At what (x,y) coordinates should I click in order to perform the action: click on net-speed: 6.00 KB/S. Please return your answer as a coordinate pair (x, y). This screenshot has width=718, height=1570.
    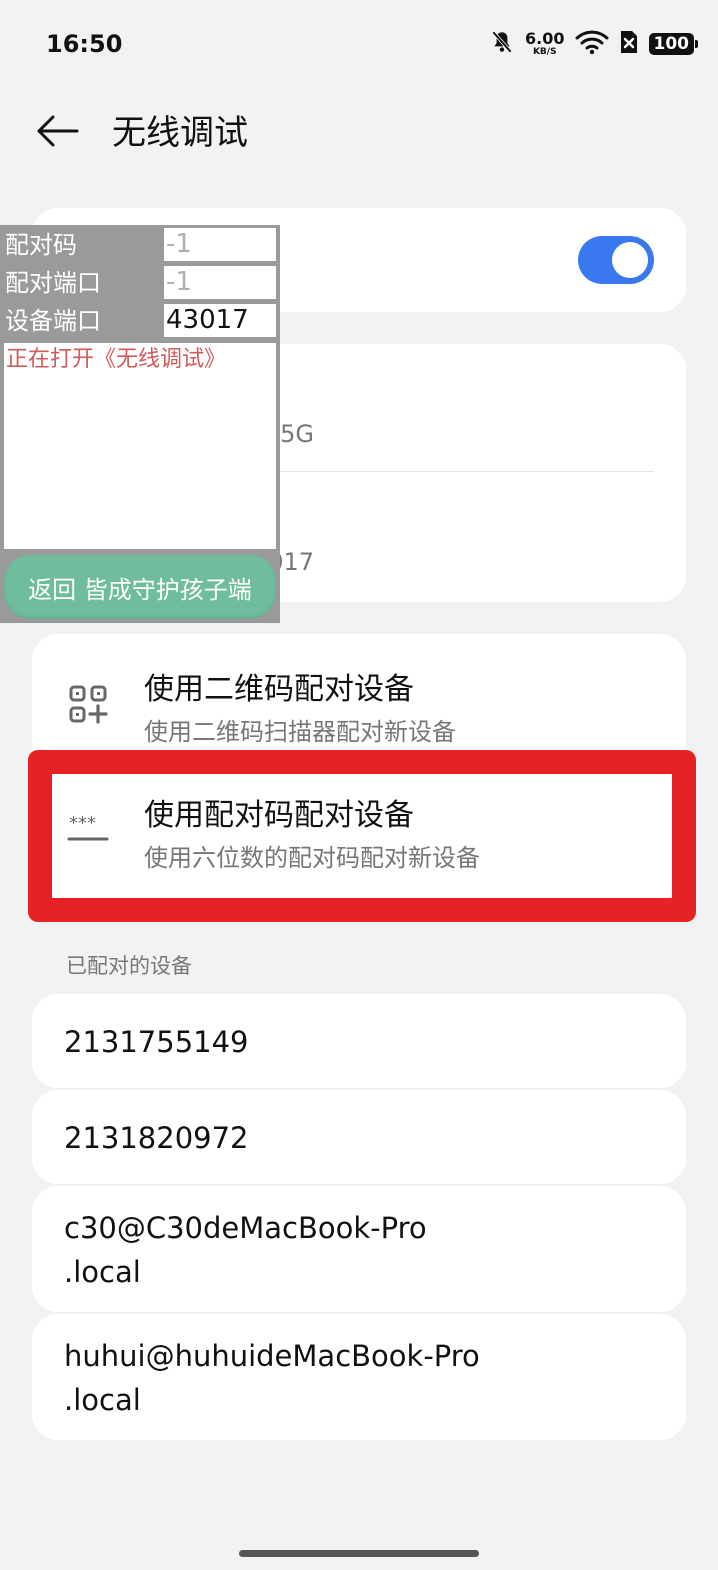
    Looking at the image, I should click on (544, 44).